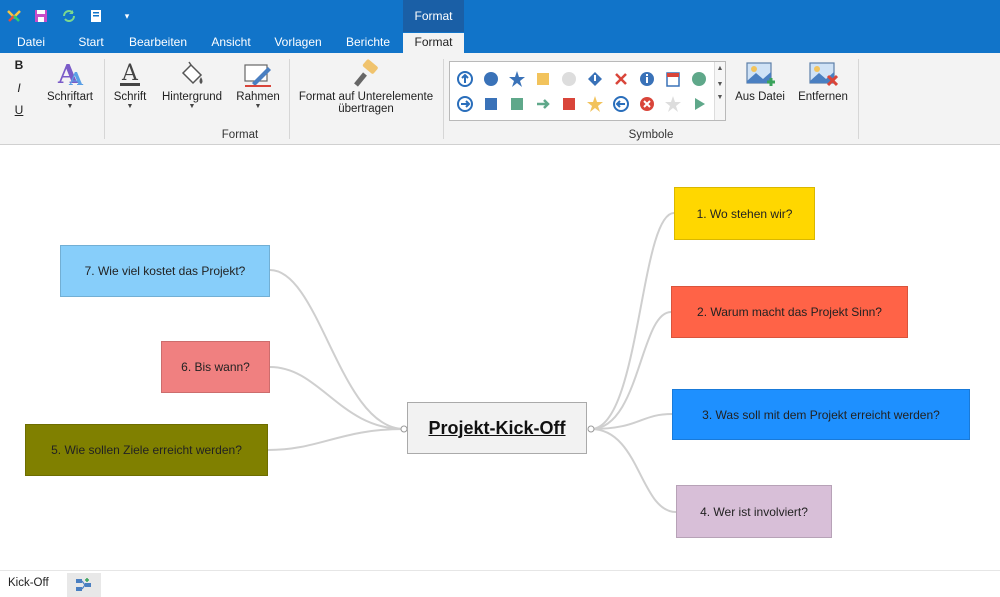  Describe the element at coordinates (621, 79) in the screenshot. I see `red-cross-icon` at that location.